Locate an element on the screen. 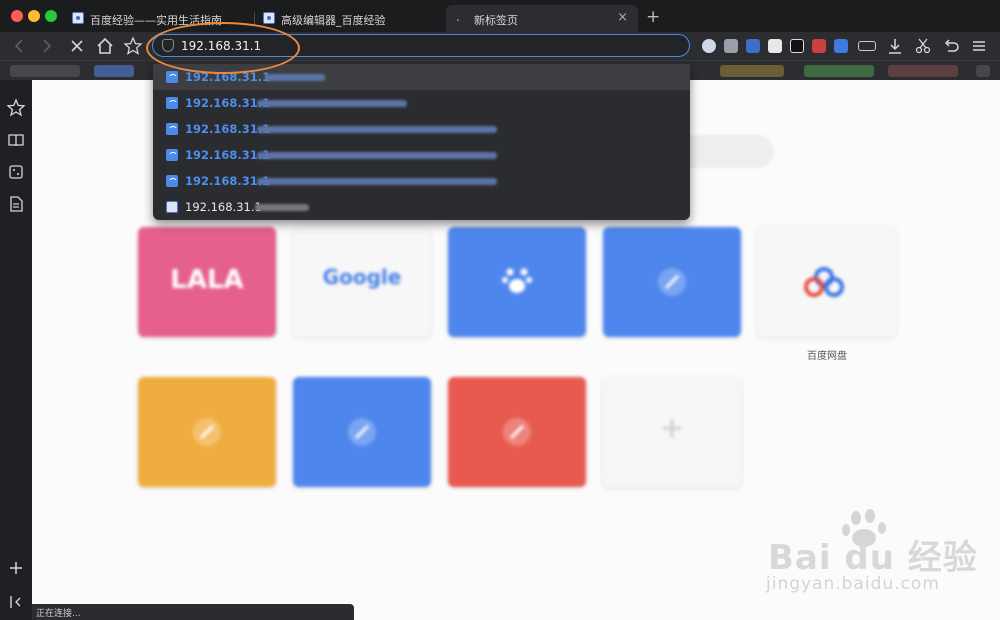 This screenshot has height=620, width=1000. plus-icon is located at coordinates (16, 568).